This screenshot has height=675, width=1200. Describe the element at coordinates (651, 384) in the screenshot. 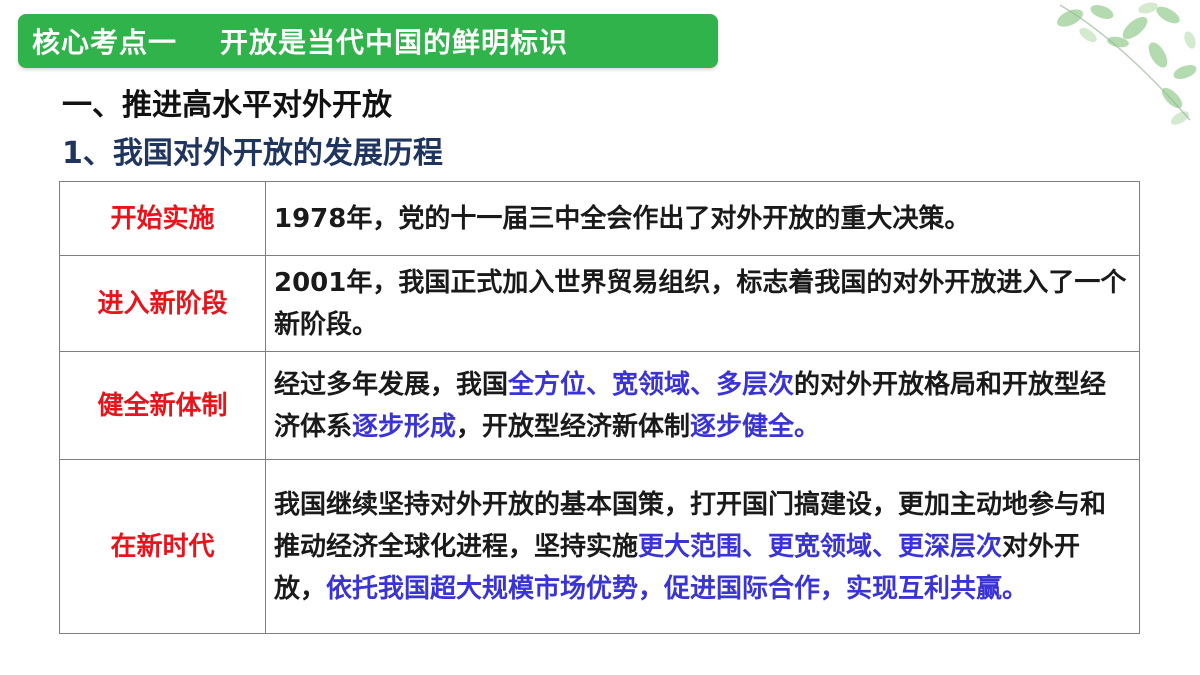

I see `highlighted-text: 全方位、宽领域、多层次` at that location.